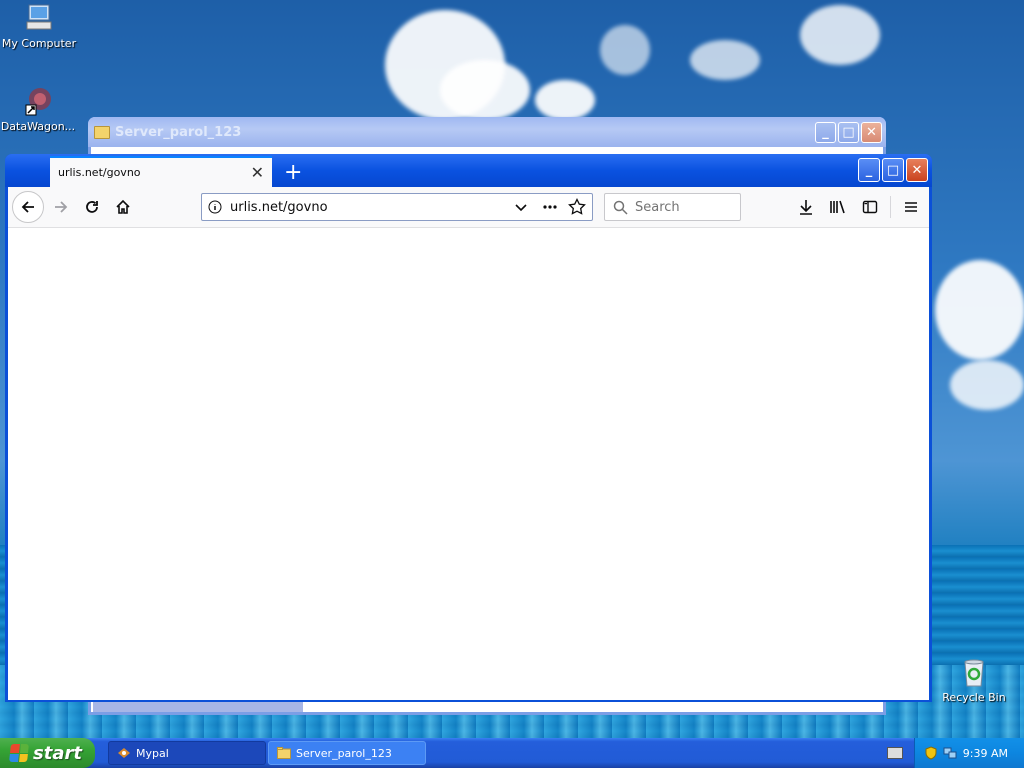 The image size is (1024, 768). I want to click on library-icon, so click(837, 207).